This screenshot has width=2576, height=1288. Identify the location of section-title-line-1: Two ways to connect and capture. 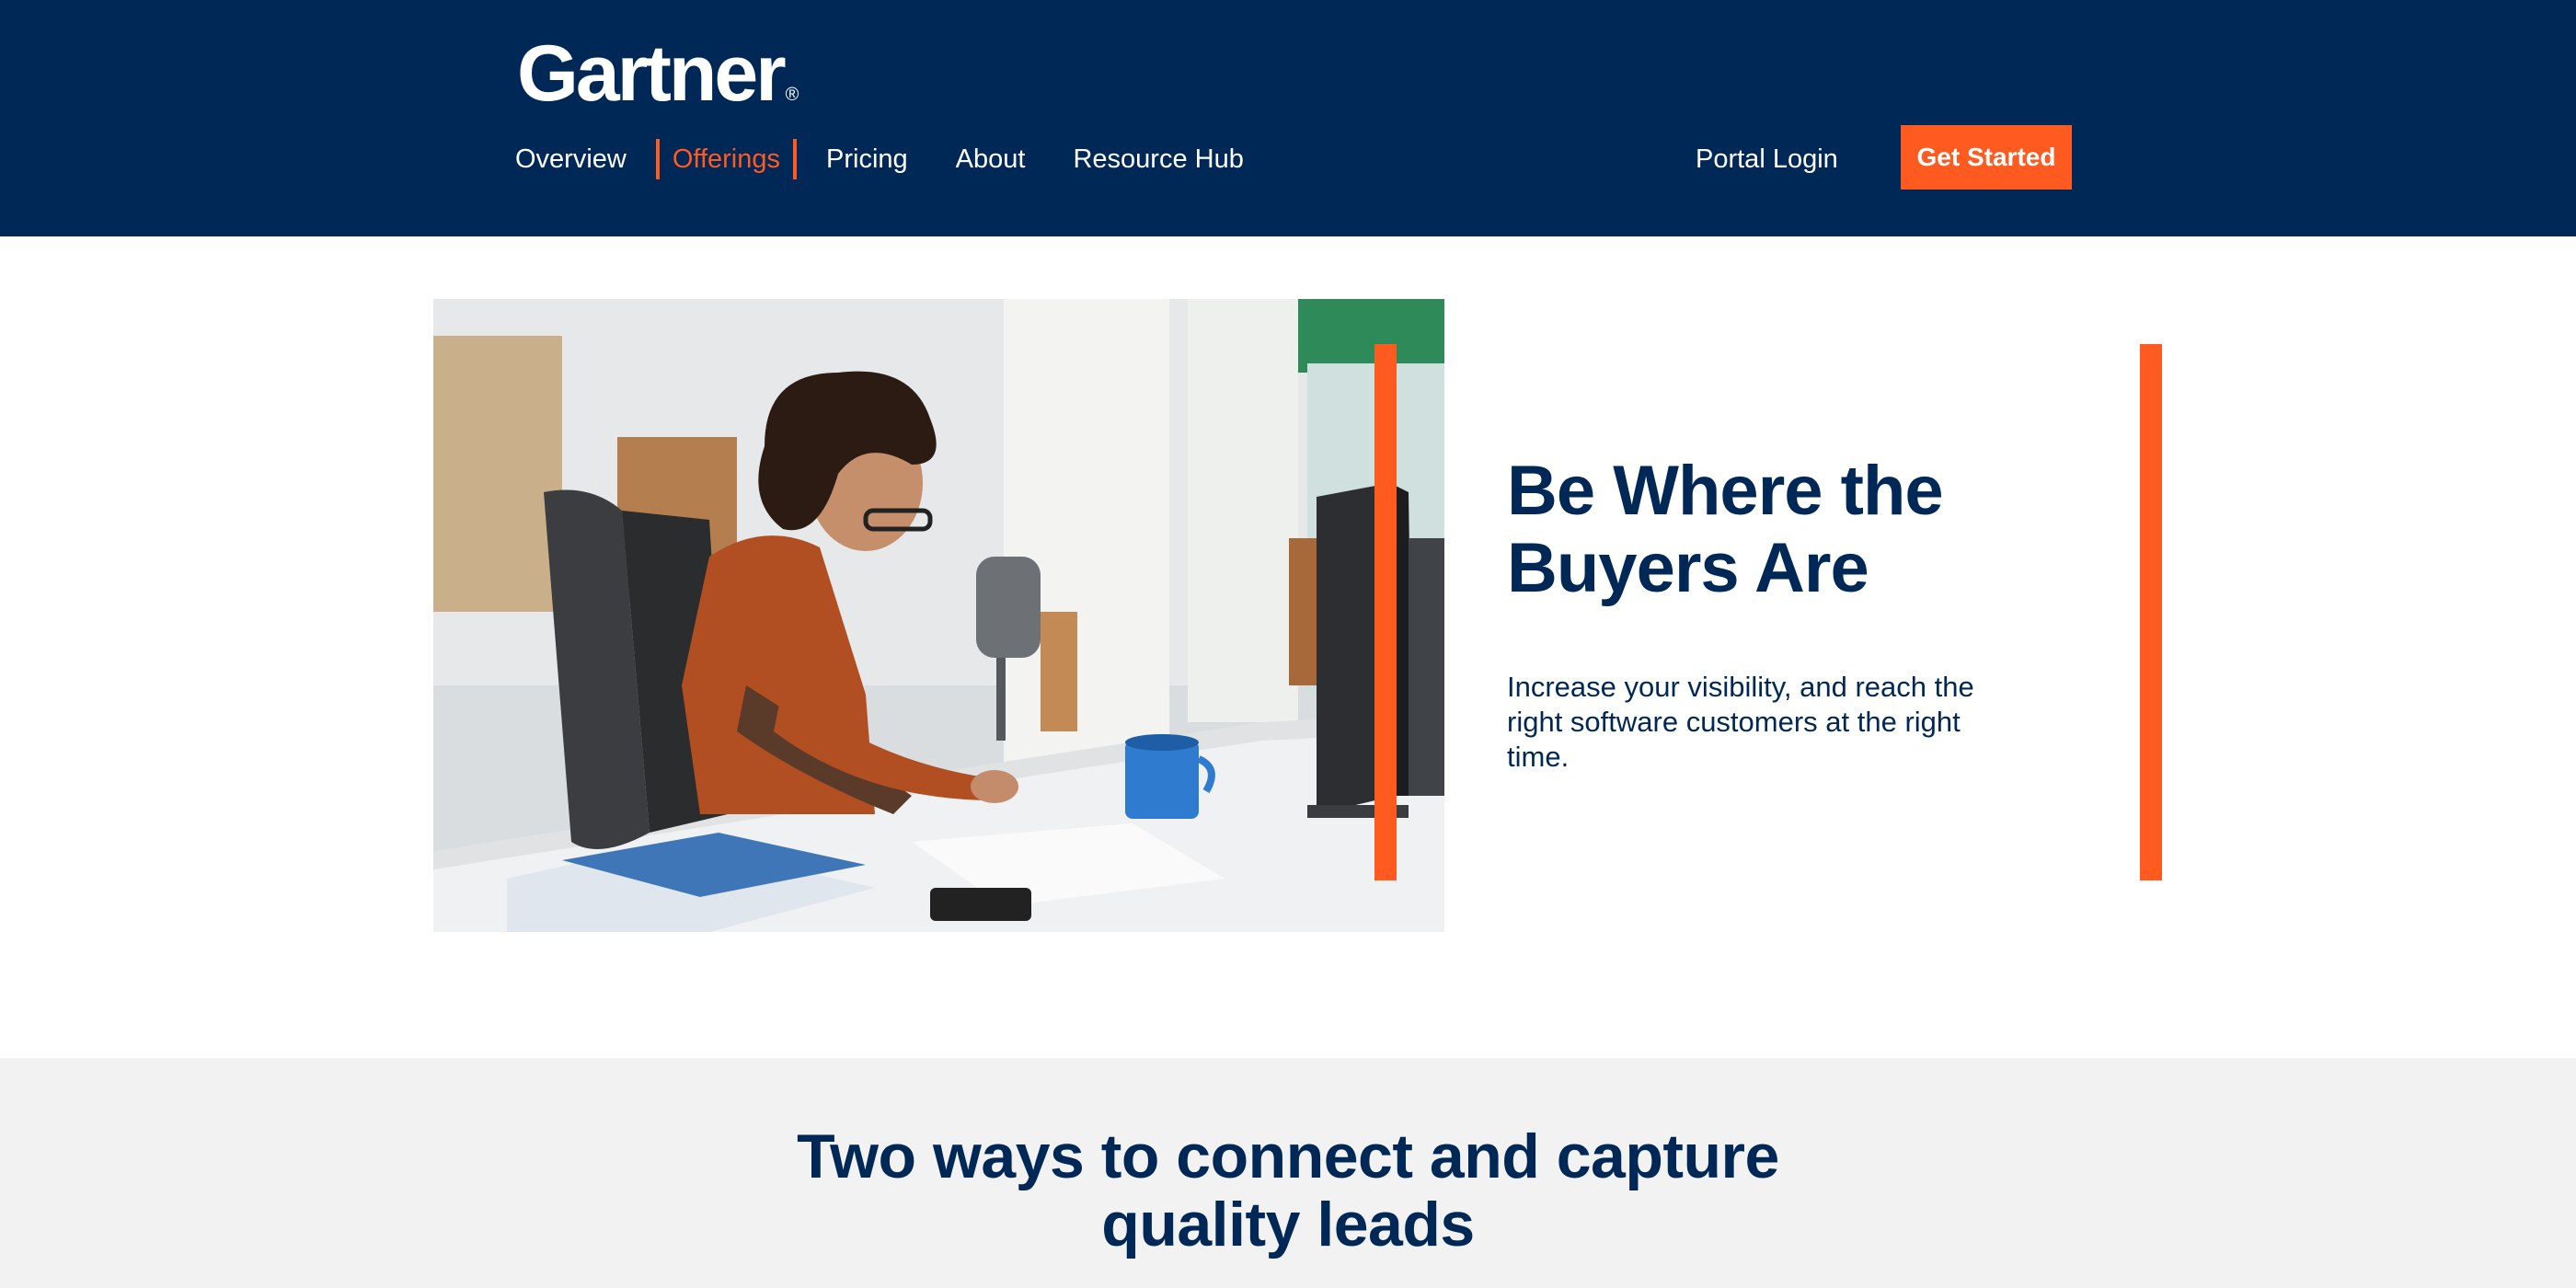
(1288, 1156).